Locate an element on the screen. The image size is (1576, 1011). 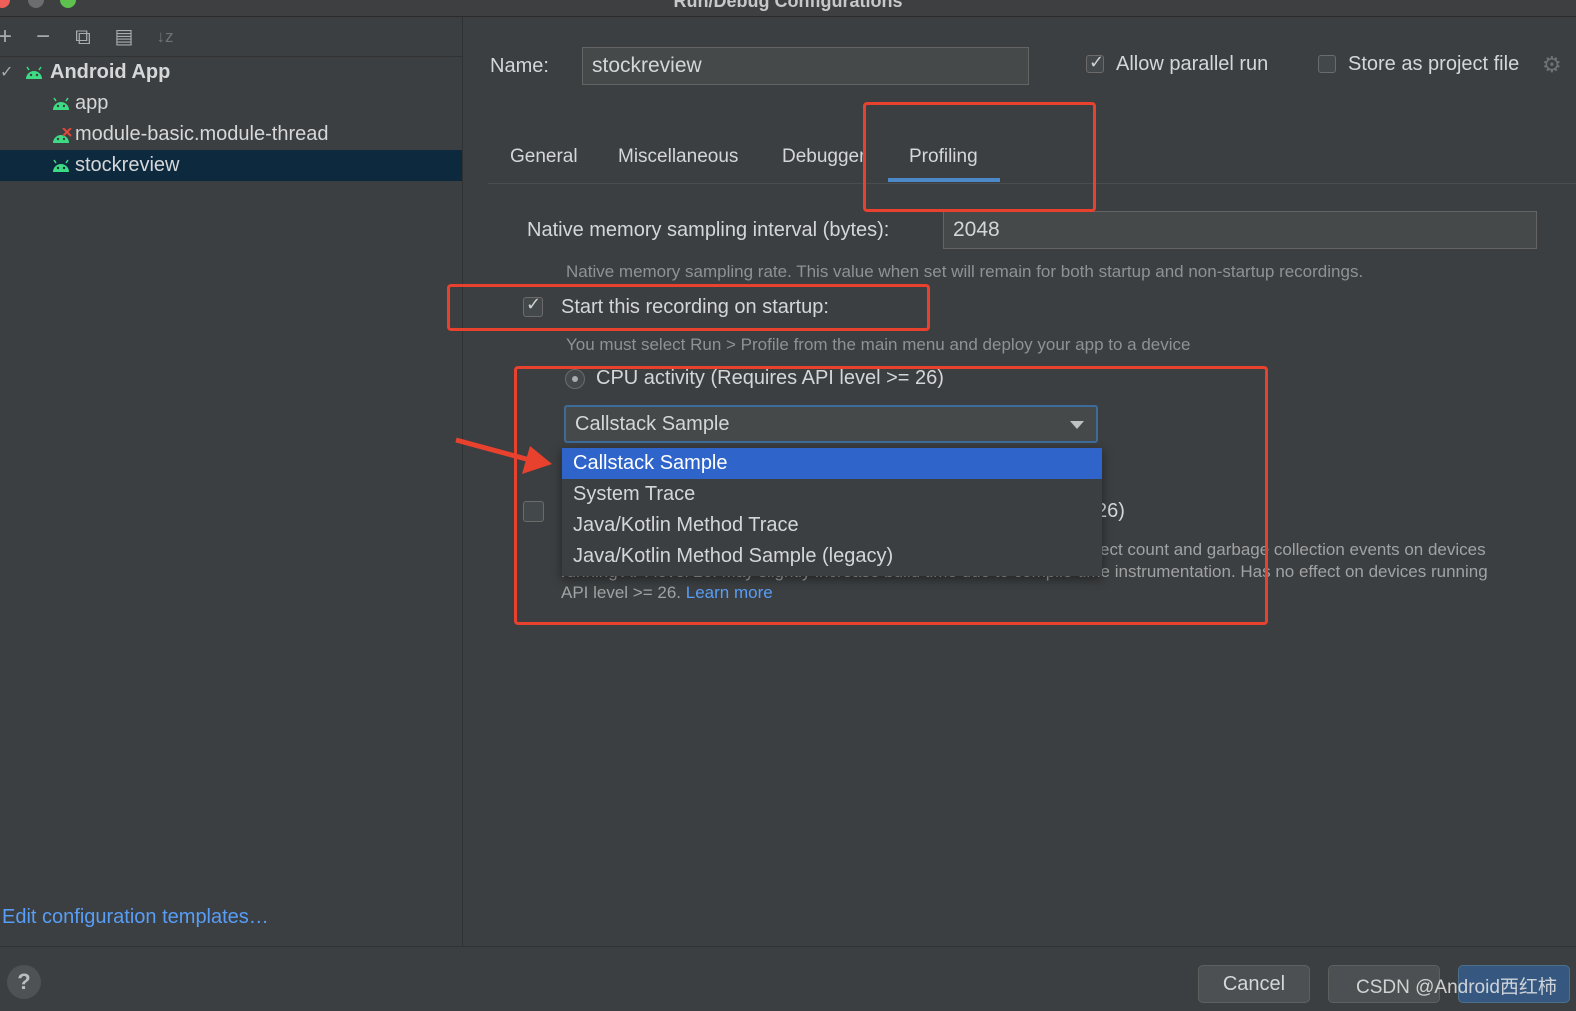
tab-miscellaneous: Miscellaneous is located at coordinates (678, 163).